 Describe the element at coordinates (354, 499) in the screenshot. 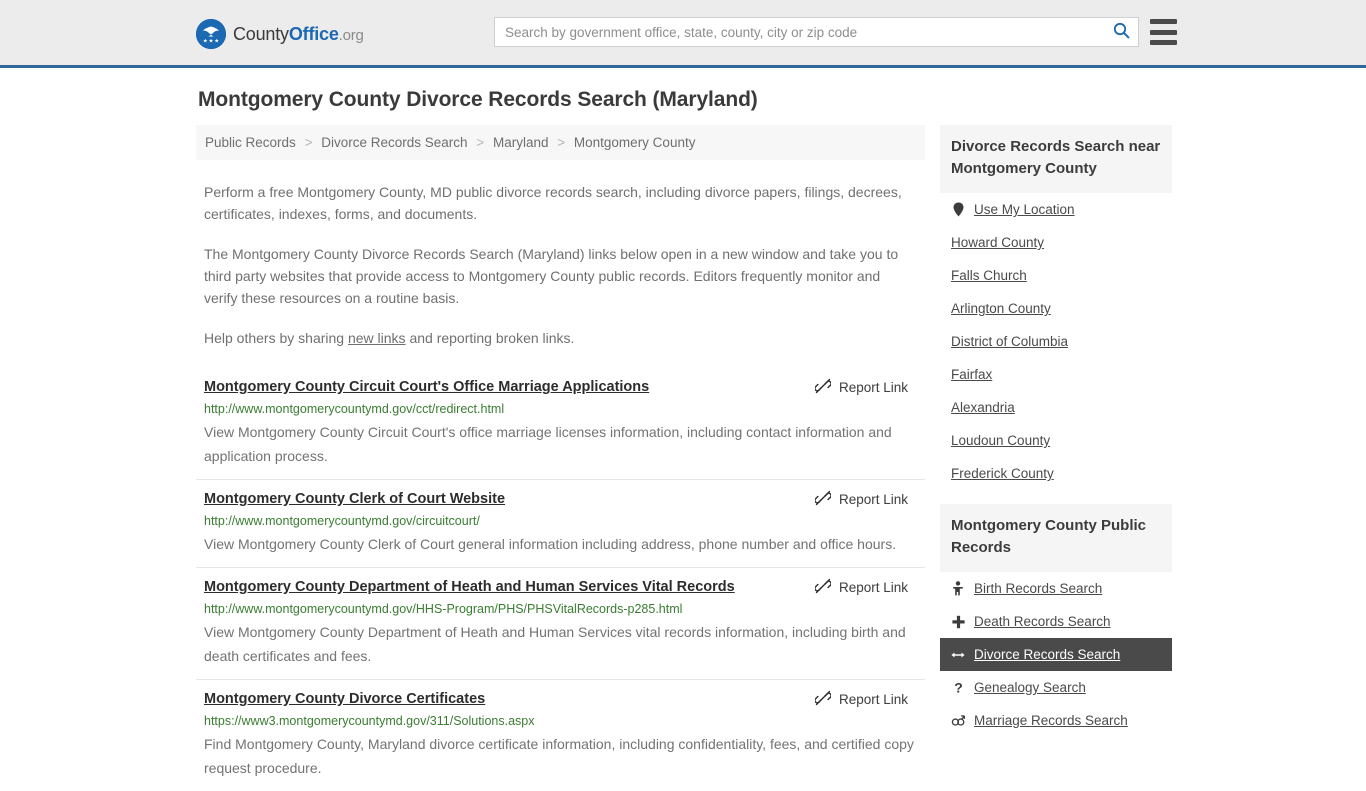

I see `result-title-link: Montgomery County Clerk of Court Website` at that location.